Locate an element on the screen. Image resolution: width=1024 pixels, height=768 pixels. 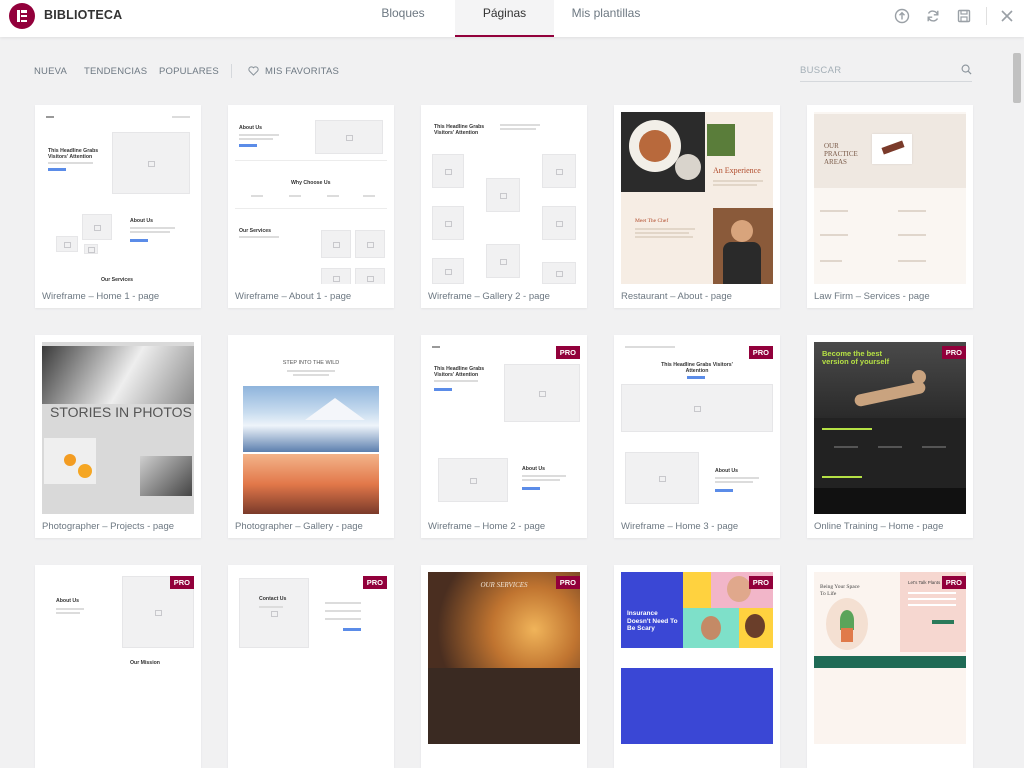
filter-nueva: NUEVA is located at coordinates (50, 71).